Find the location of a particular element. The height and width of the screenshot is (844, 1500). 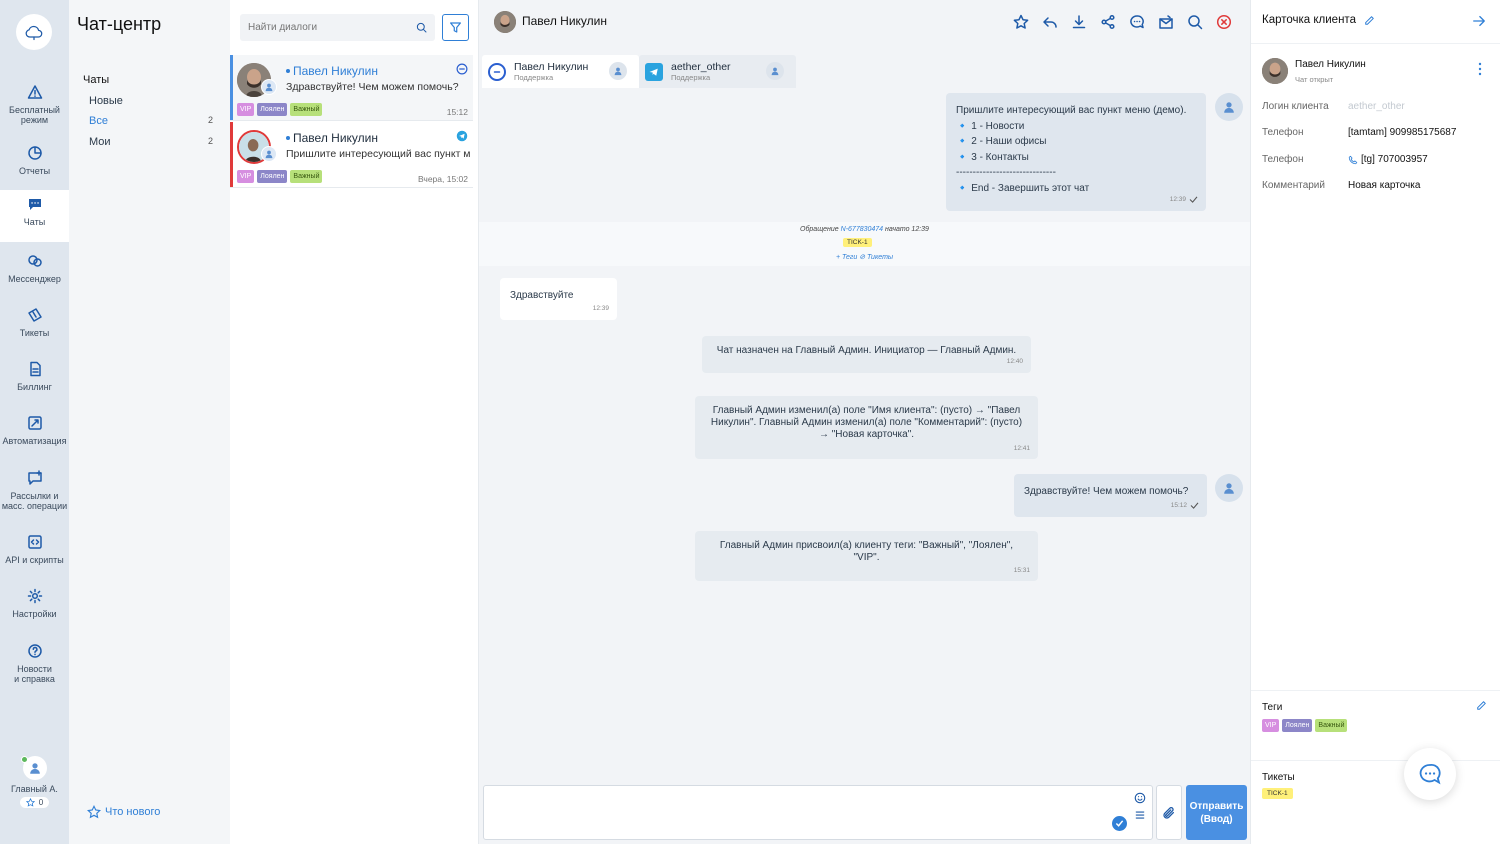

field-value: Новая карточка is located at coordinates (1384, 185).